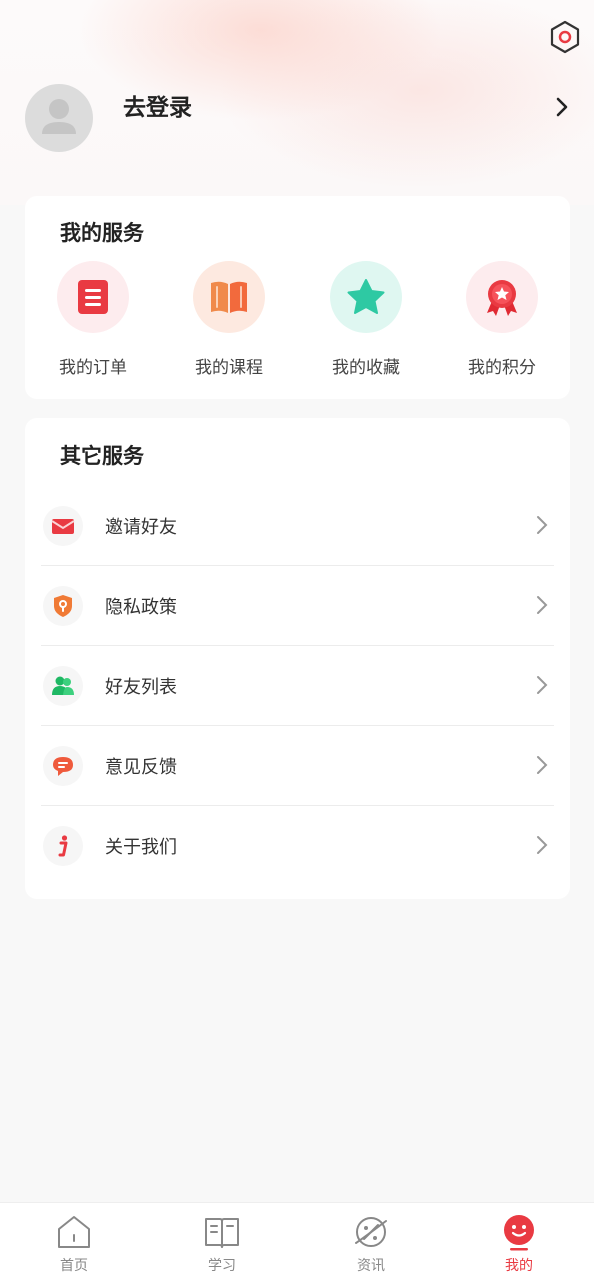  Describe the element at coordinates (93, 297) in the screenshot. I see `order-list-icon` at that location.